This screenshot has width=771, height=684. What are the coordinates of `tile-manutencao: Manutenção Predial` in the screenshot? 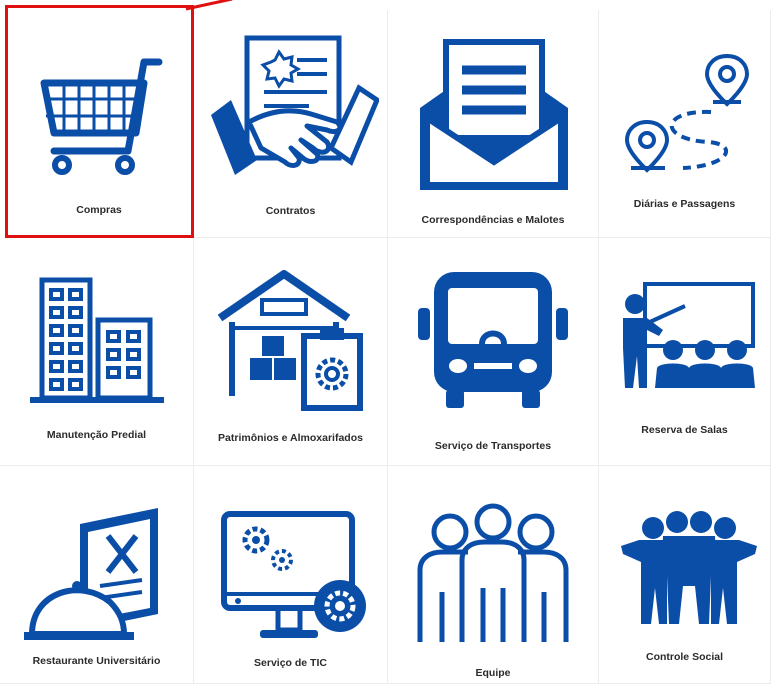 It's located at (97, 352).